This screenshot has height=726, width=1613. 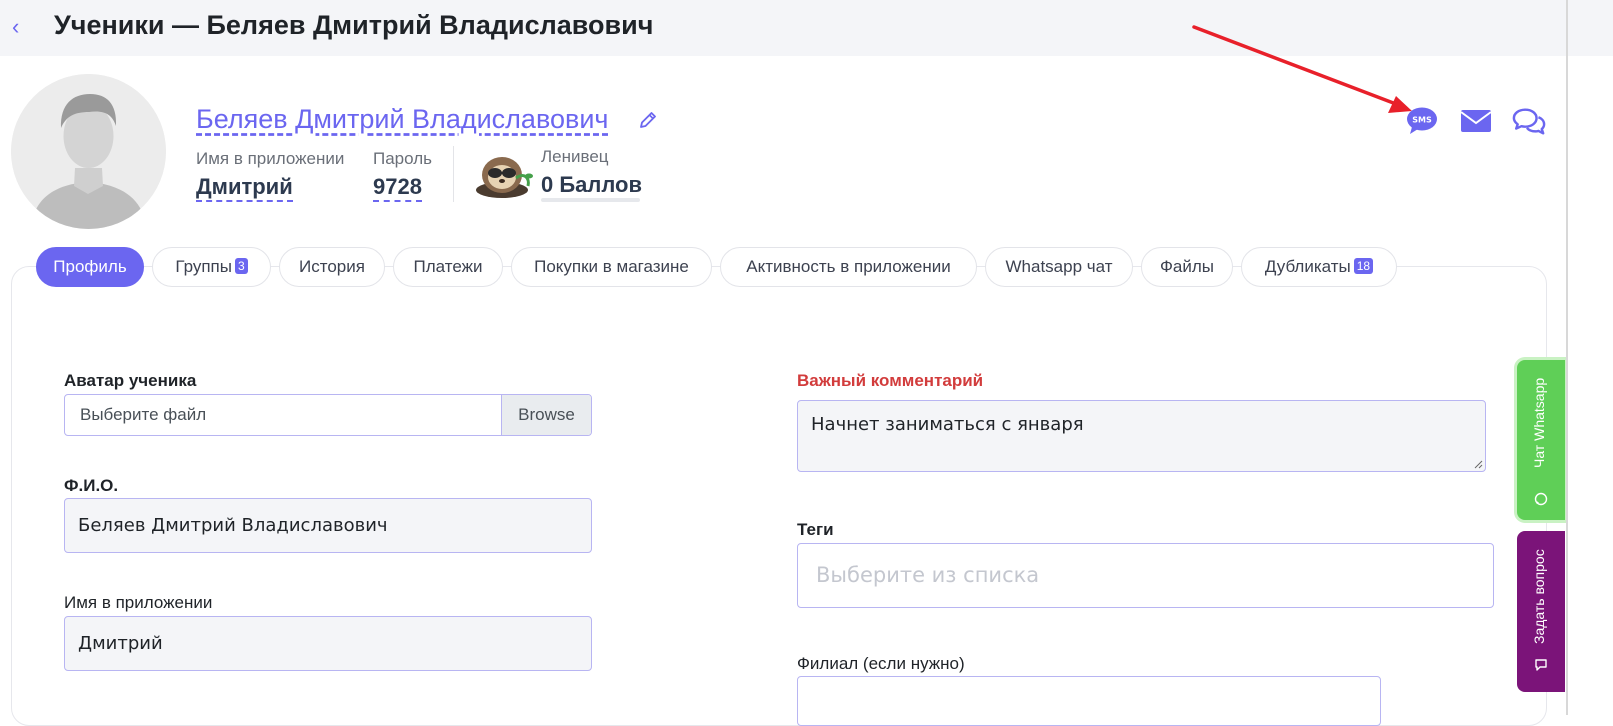 I want to click on tags-select: Выберите из списка, so click(x=1145, y=575).